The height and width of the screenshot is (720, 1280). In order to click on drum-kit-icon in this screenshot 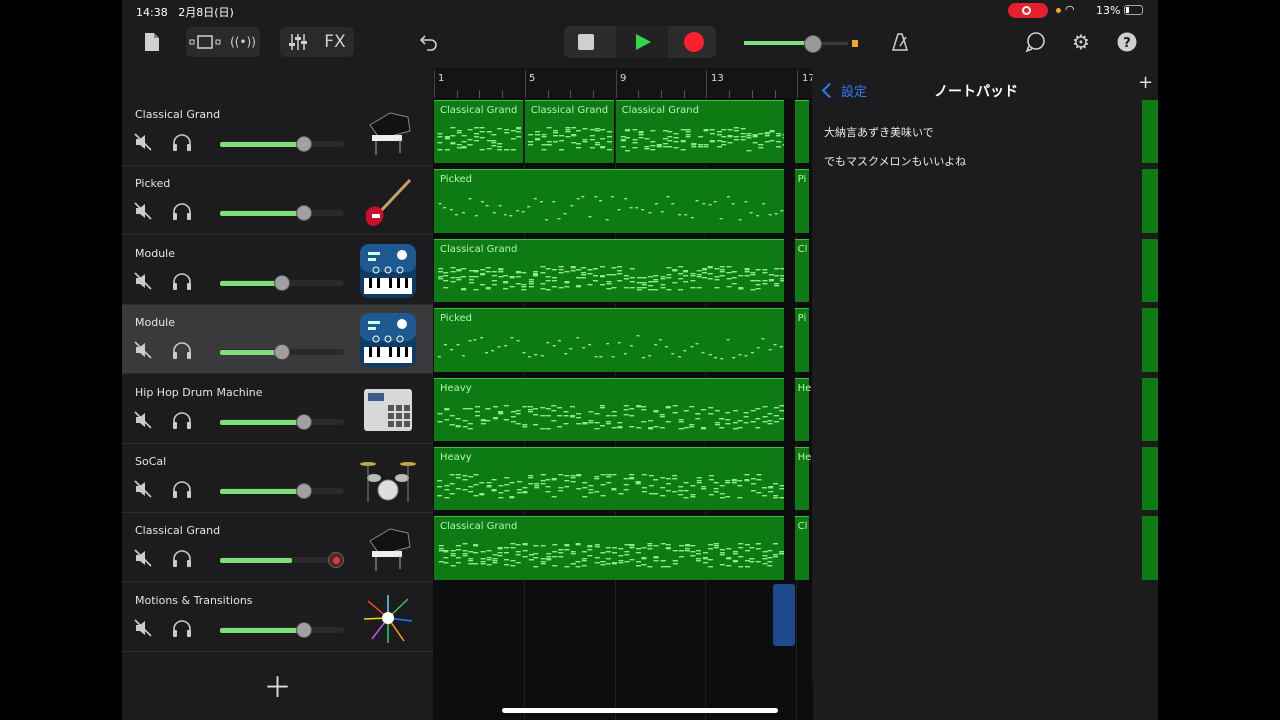, I will do `click(388, 479)`.